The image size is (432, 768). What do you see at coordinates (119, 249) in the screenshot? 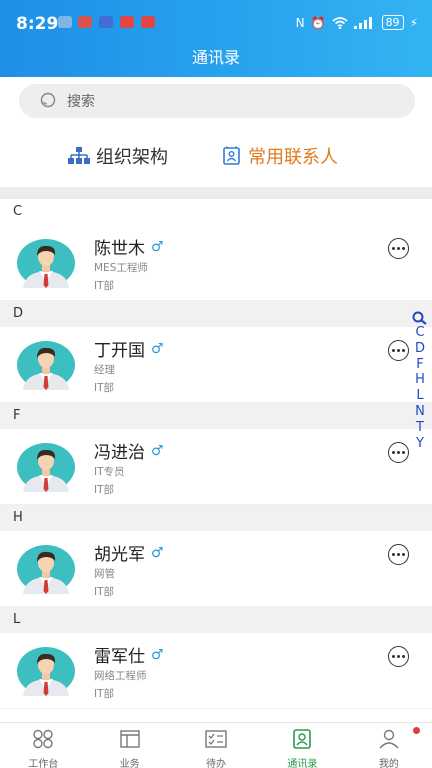
I see `contact-name: 陈世木` at bounding box center [119, 249].